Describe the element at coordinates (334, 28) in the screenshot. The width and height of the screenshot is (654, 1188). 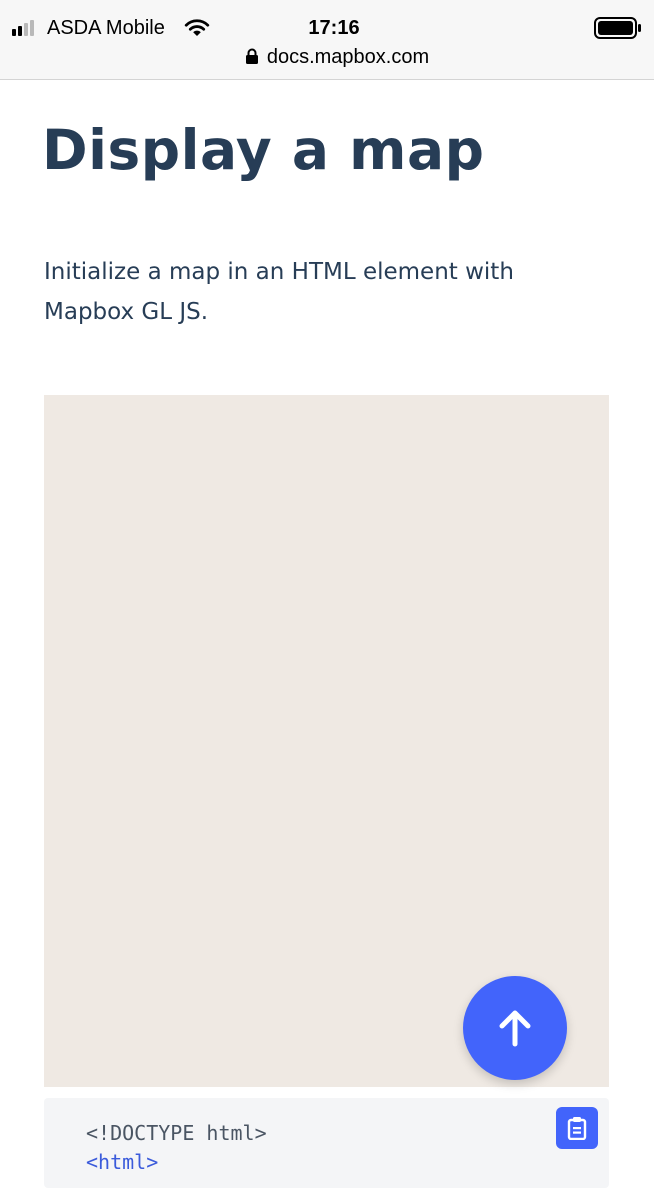
I see `status-time: 17:16` at that location.